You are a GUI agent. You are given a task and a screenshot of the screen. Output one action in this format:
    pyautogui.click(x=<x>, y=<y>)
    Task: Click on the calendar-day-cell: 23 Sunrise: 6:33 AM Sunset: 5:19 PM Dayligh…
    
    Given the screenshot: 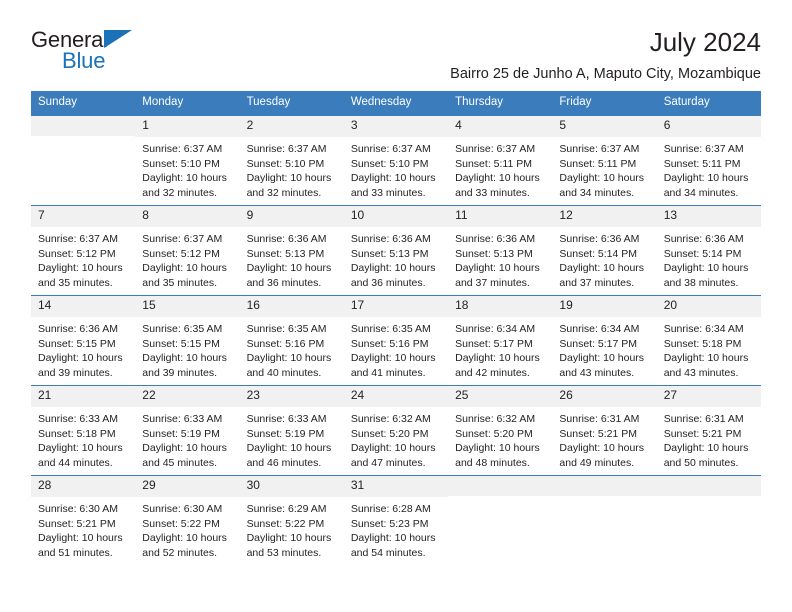 What is the action you would take?
    pyautogui.click(x=291, y=430)
    